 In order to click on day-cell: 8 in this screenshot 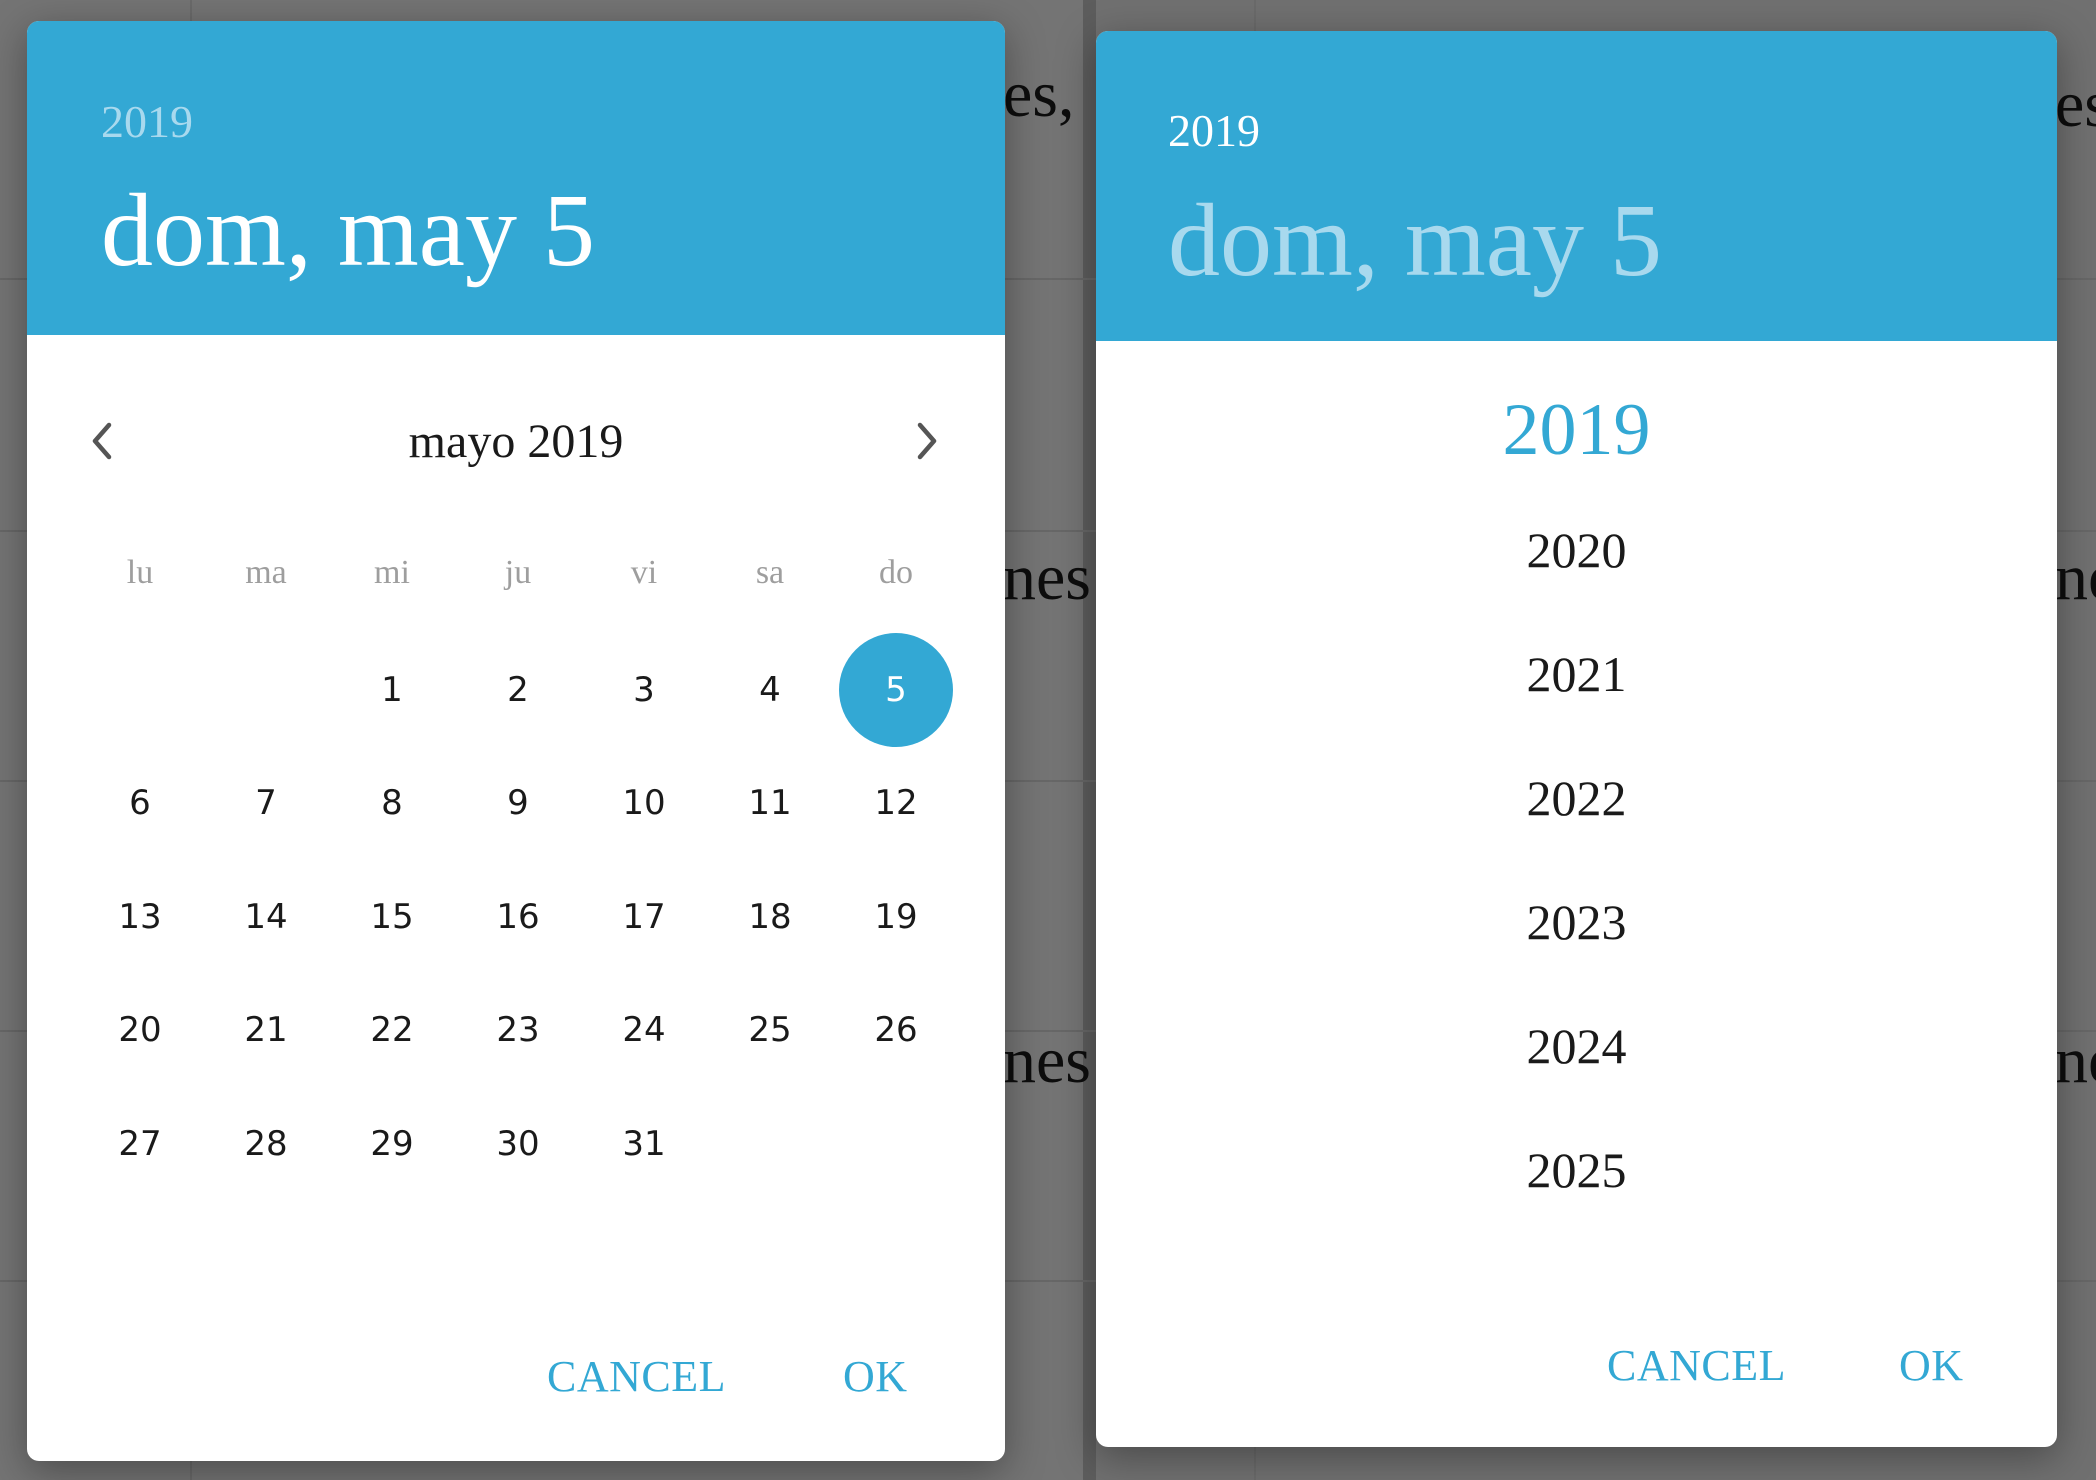, I will do `click(392, 804)`.